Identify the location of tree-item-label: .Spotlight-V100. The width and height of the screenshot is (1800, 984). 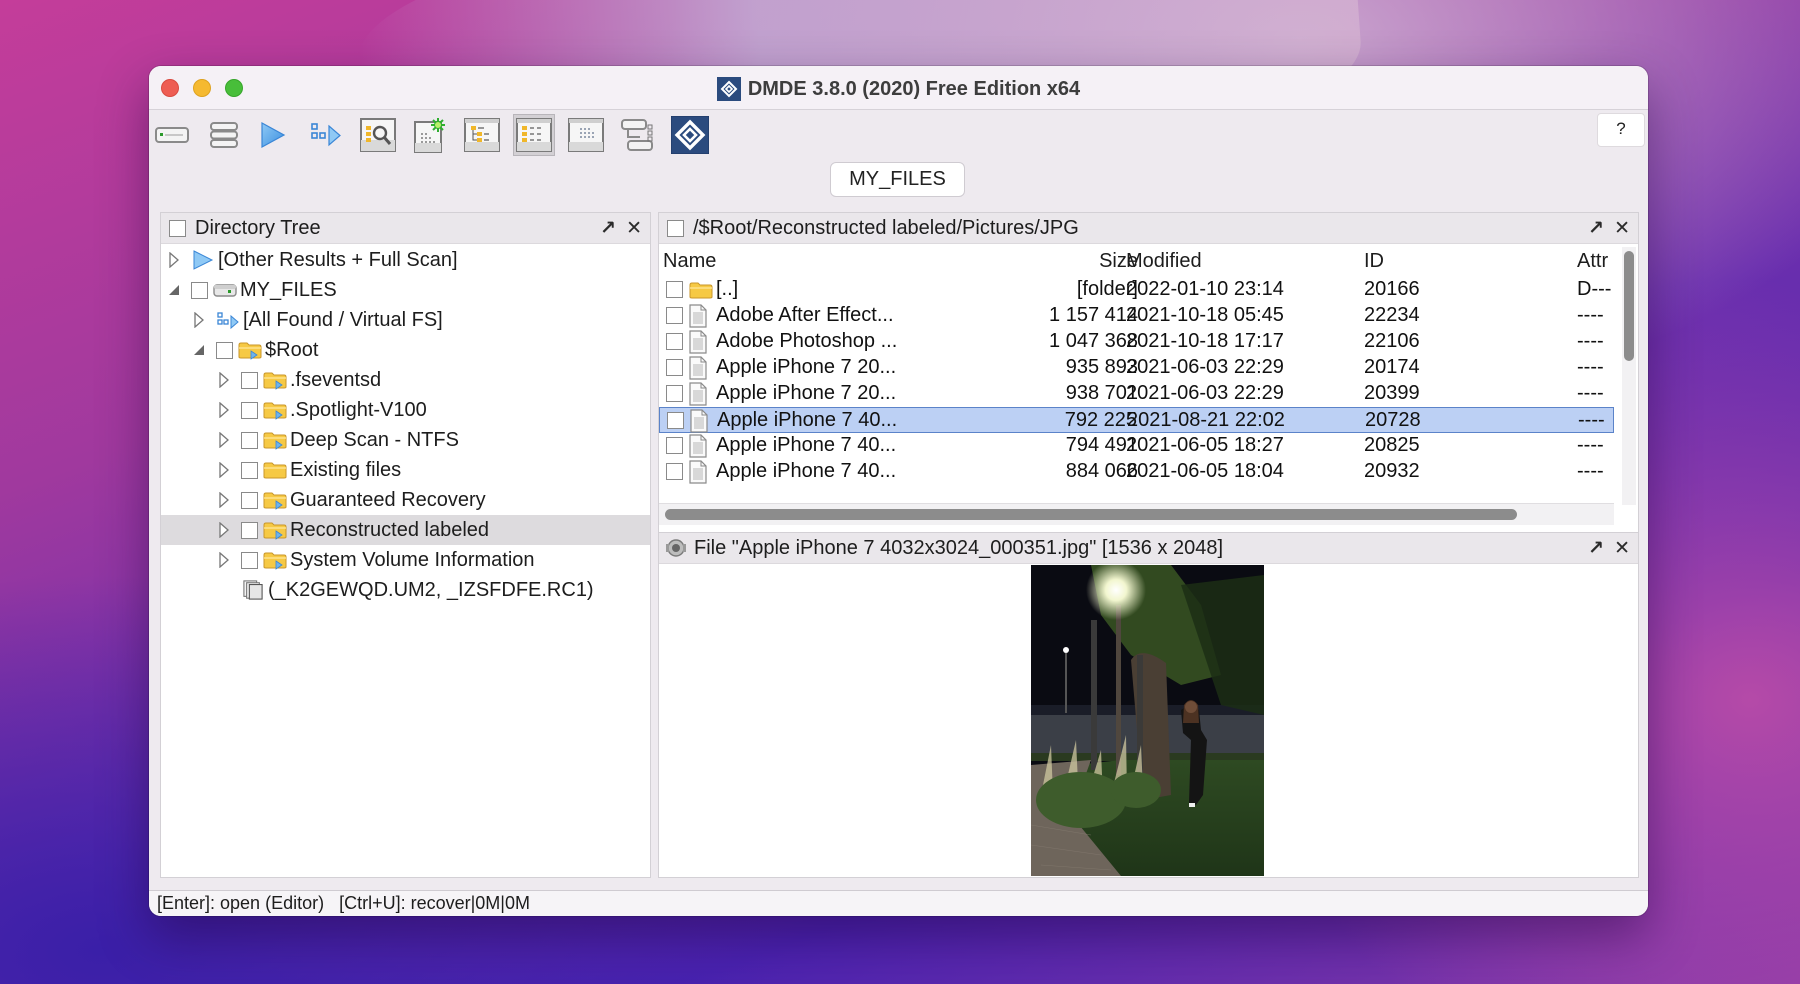
(358, 409).